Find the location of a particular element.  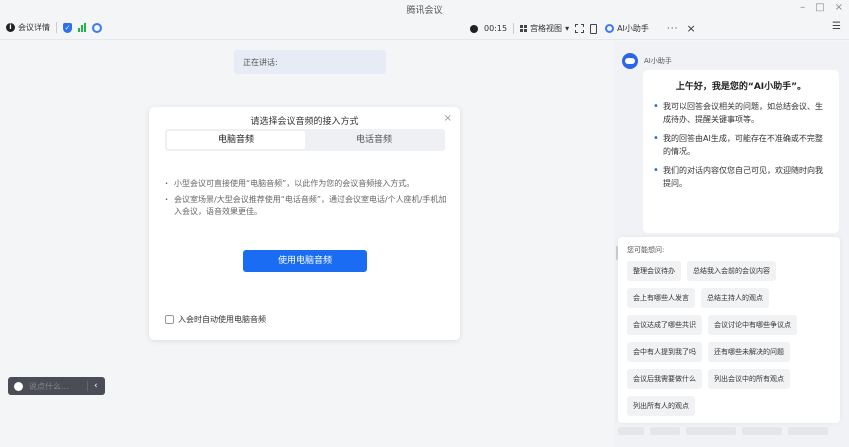

close-window-button: × is located at coordinates (839, 7).